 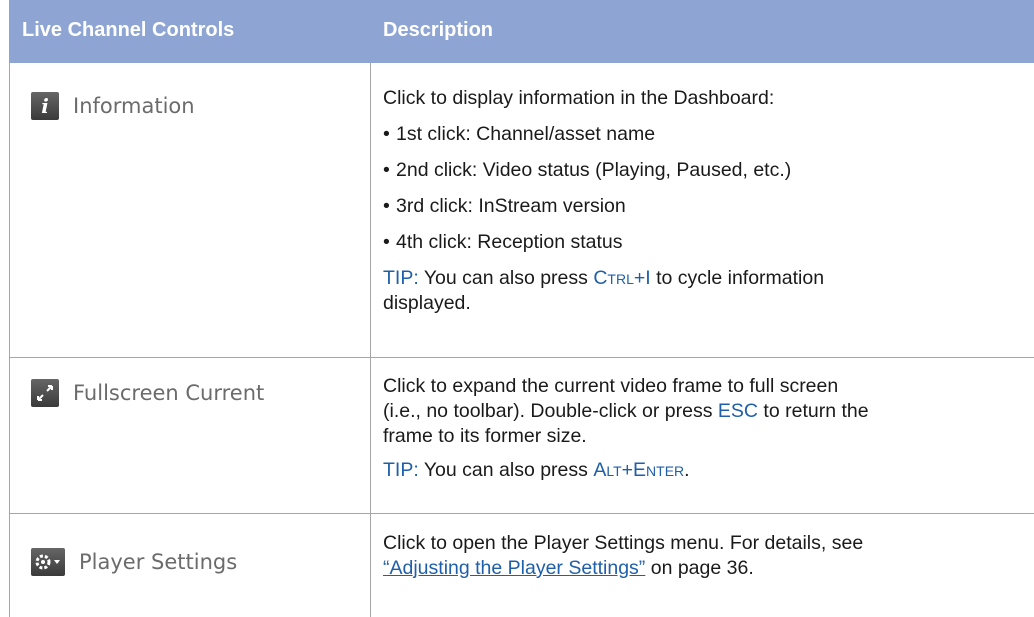 What do you see at coordinates (740, 278) in the screenshot?
I see `tip-post: to cycle information` at bounding box center [740, 278].